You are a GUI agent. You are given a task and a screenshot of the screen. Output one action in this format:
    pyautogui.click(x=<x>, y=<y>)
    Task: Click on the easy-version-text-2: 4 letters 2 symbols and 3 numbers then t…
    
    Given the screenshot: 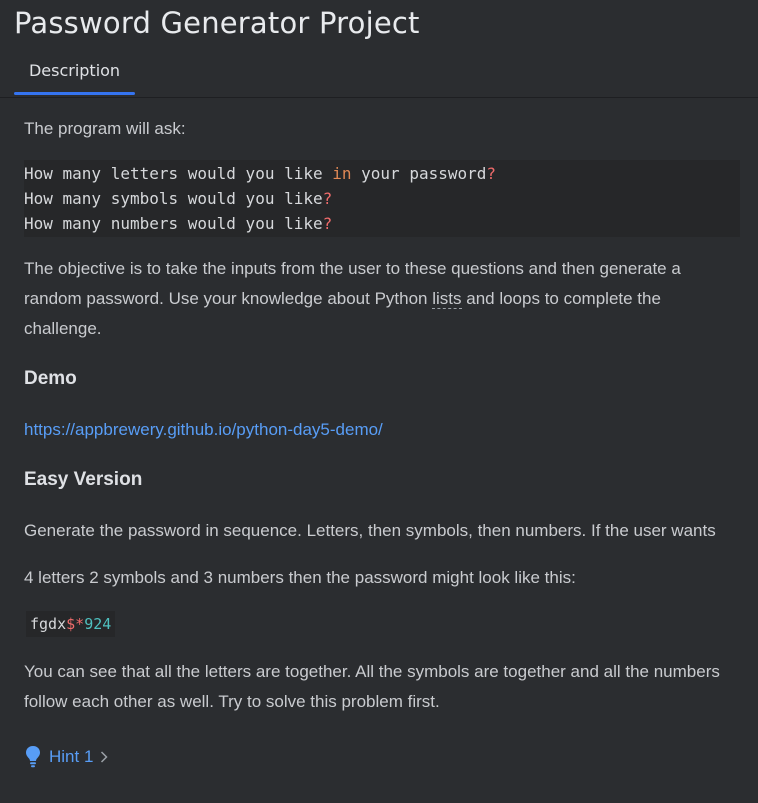 What is the action you would take?
    pyautogui.click(x=300, y=577)
    